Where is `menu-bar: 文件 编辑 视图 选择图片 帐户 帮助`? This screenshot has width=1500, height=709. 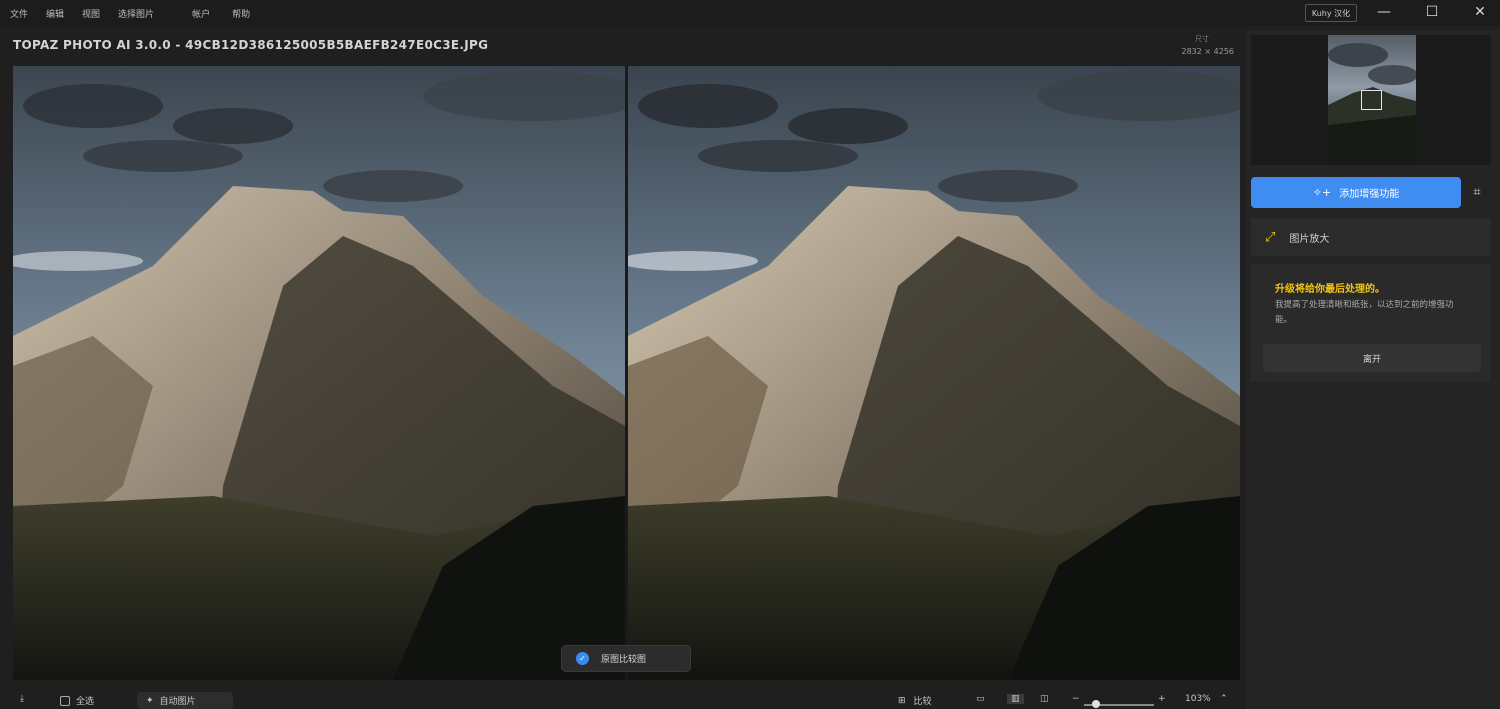 menu-bar: 文件 编辑 视图 选择图片 帐户 帮助 is located at coordinates (750, 13).